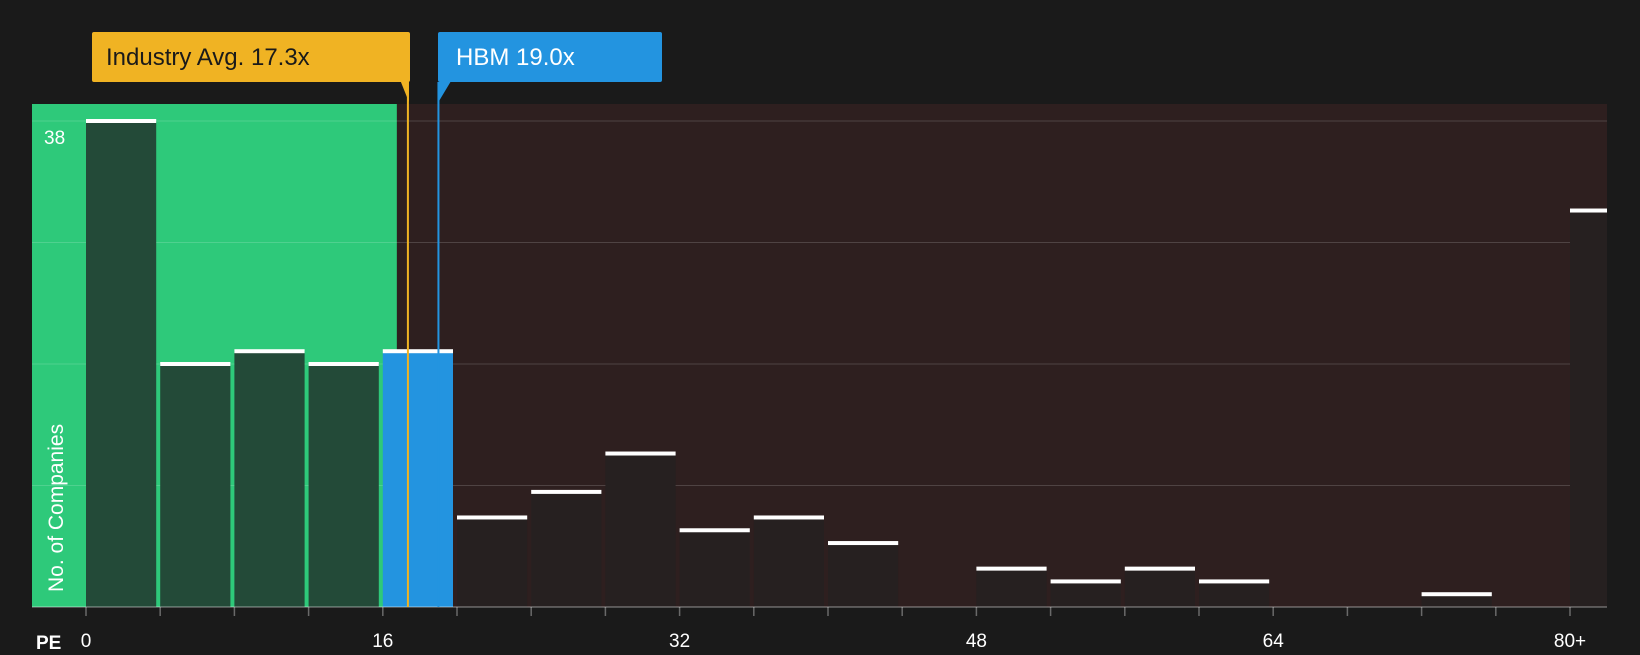  What do you see at coordinates (976, 640) in the screenshot?
I see `x-tick-label: 48` at bounding box center [976, 640].